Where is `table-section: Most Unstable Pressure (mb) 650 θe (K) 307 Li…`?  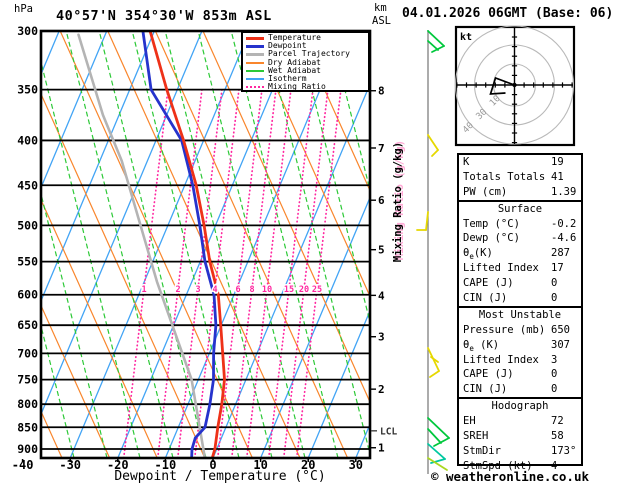 table-section: Most Unstable Pressure (mb) 650 θe (K) 307 Li… is located at coordinates (520, 351).